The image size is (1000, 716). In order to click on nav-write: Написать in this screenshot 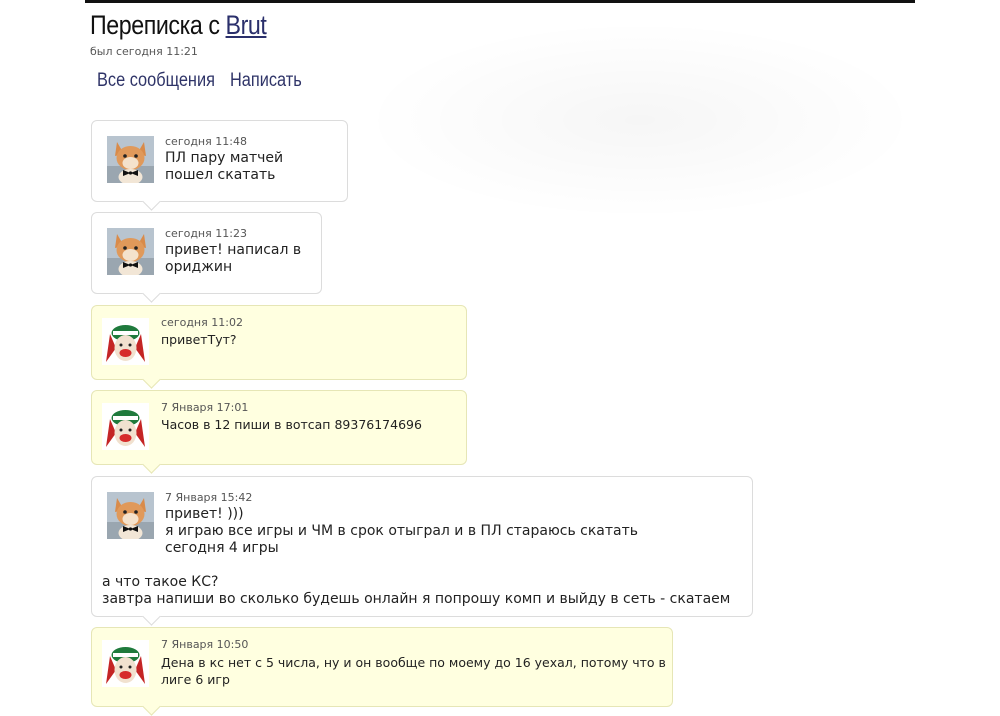, I will do `click(266, 81)`.